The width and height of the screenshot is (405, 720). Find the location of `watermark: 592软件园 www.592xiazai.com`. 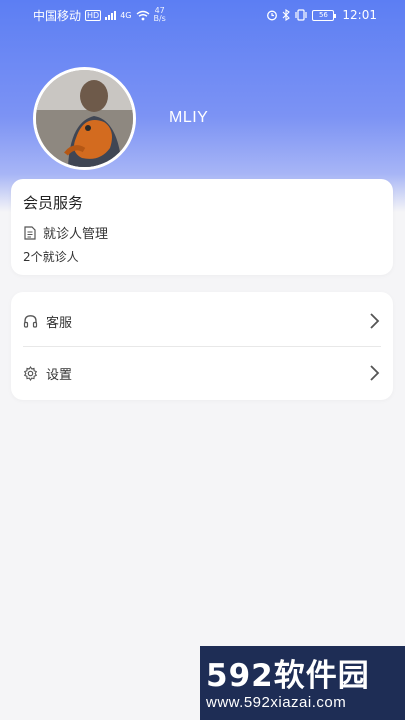

watermark: 592软件园 www.592xiazai.com is located at coordinates (302, 683).